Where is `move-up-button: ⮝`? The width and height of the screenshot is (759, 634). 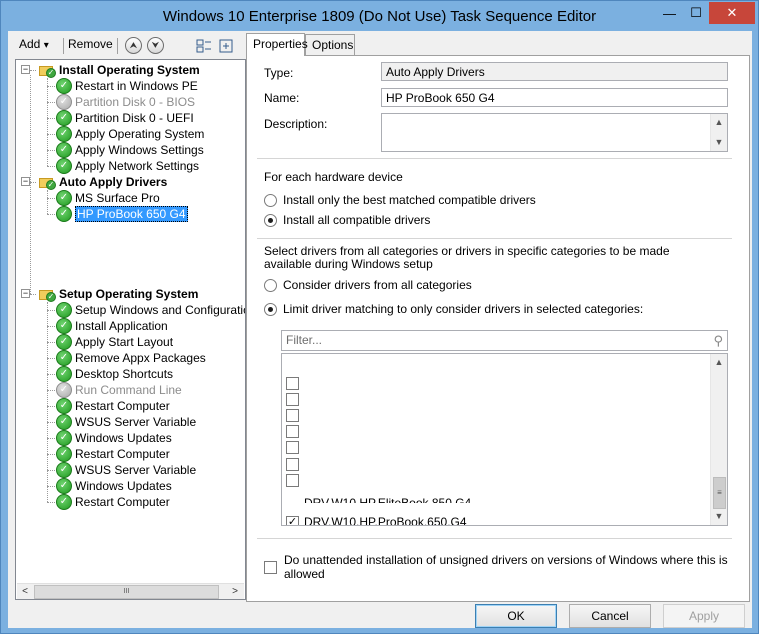 move-up-button: ⮝ is located at coordinates (133, 45).